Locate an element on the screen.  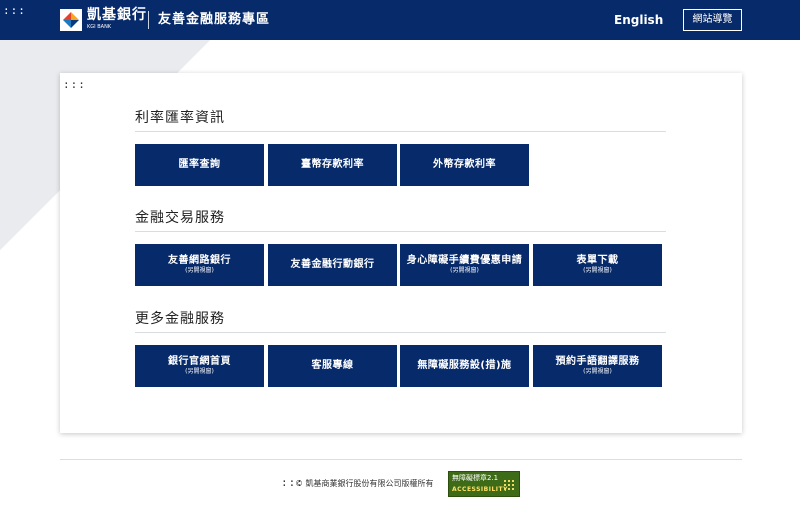
disability-fee-discount-button: 身心障礙手續費優惠申請 (另開視窗) is located at coordinates (464, 265).